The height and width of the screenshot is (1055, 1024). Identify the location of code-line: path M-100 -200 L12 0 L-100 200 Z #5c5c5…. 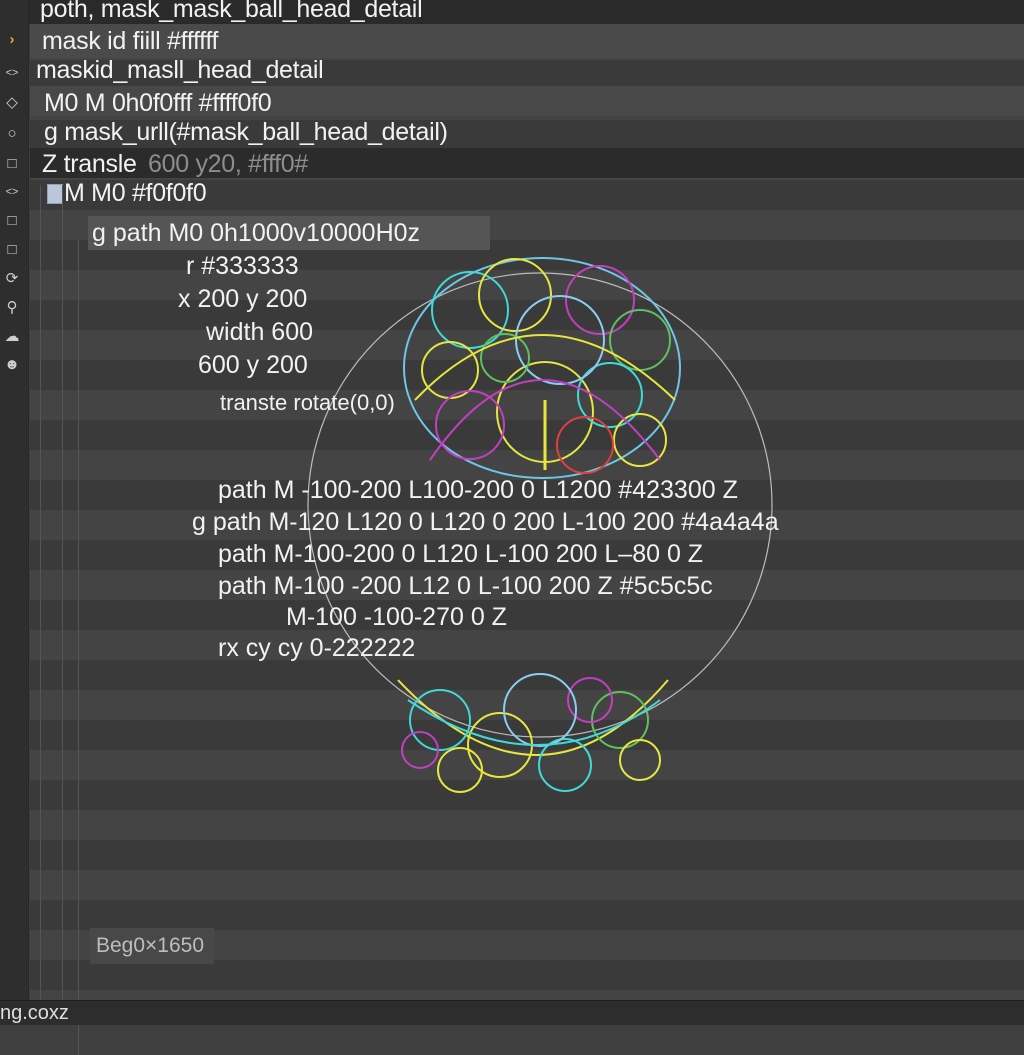
(465, 586).